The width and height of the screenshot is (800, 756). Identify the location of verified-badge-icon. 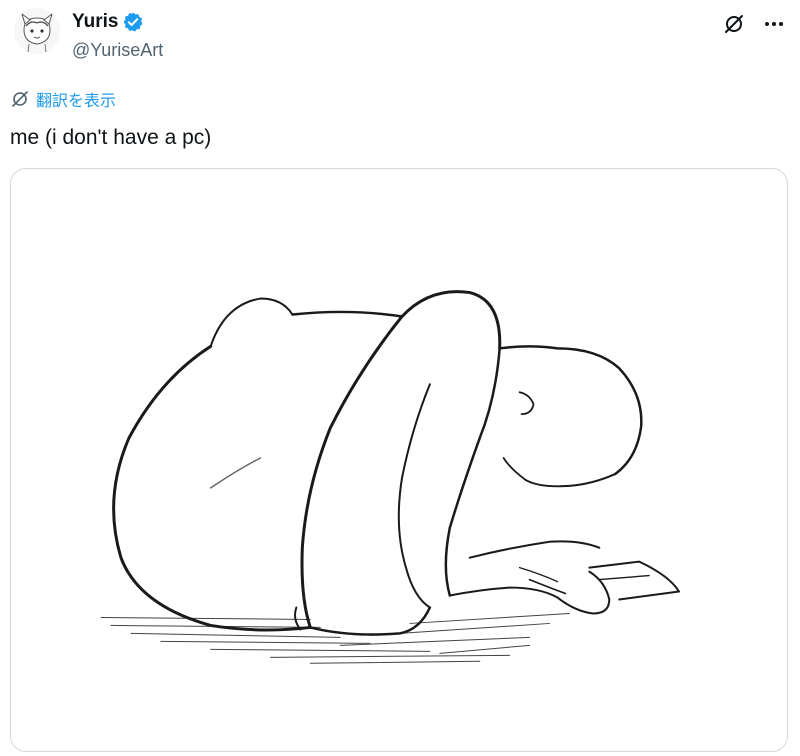
(133, 22).